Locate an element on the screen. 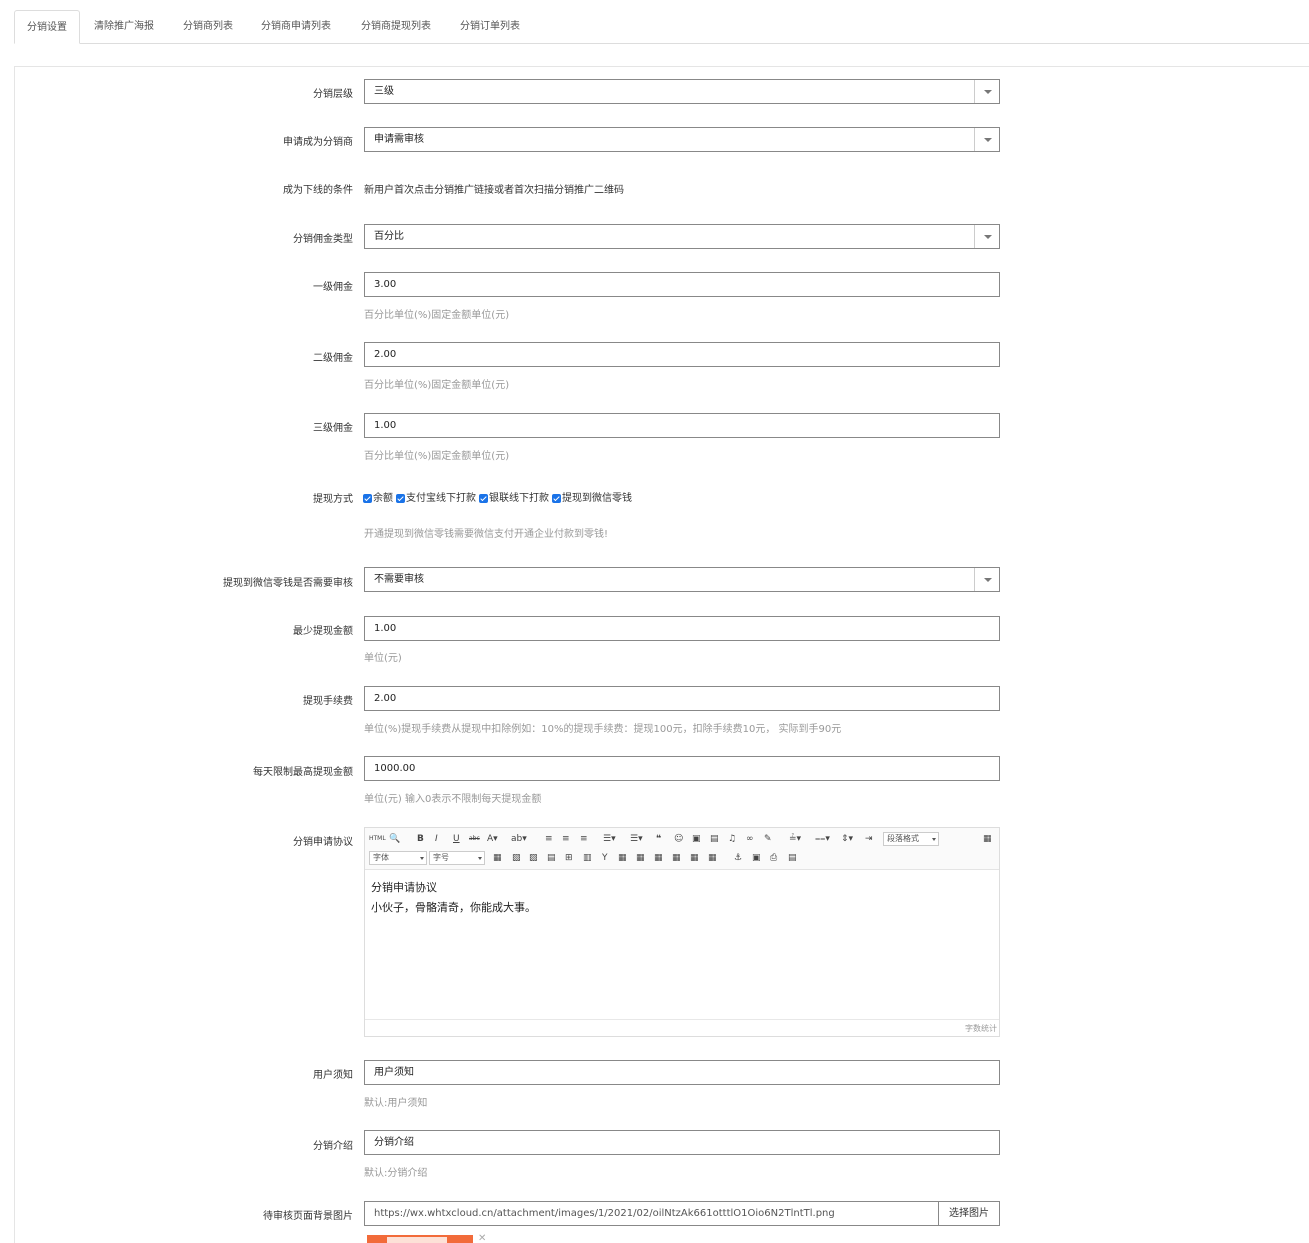 This screenshot has width=1309, height=1243. split-cols-icon: ▦ is located at coordinates (712, 858).